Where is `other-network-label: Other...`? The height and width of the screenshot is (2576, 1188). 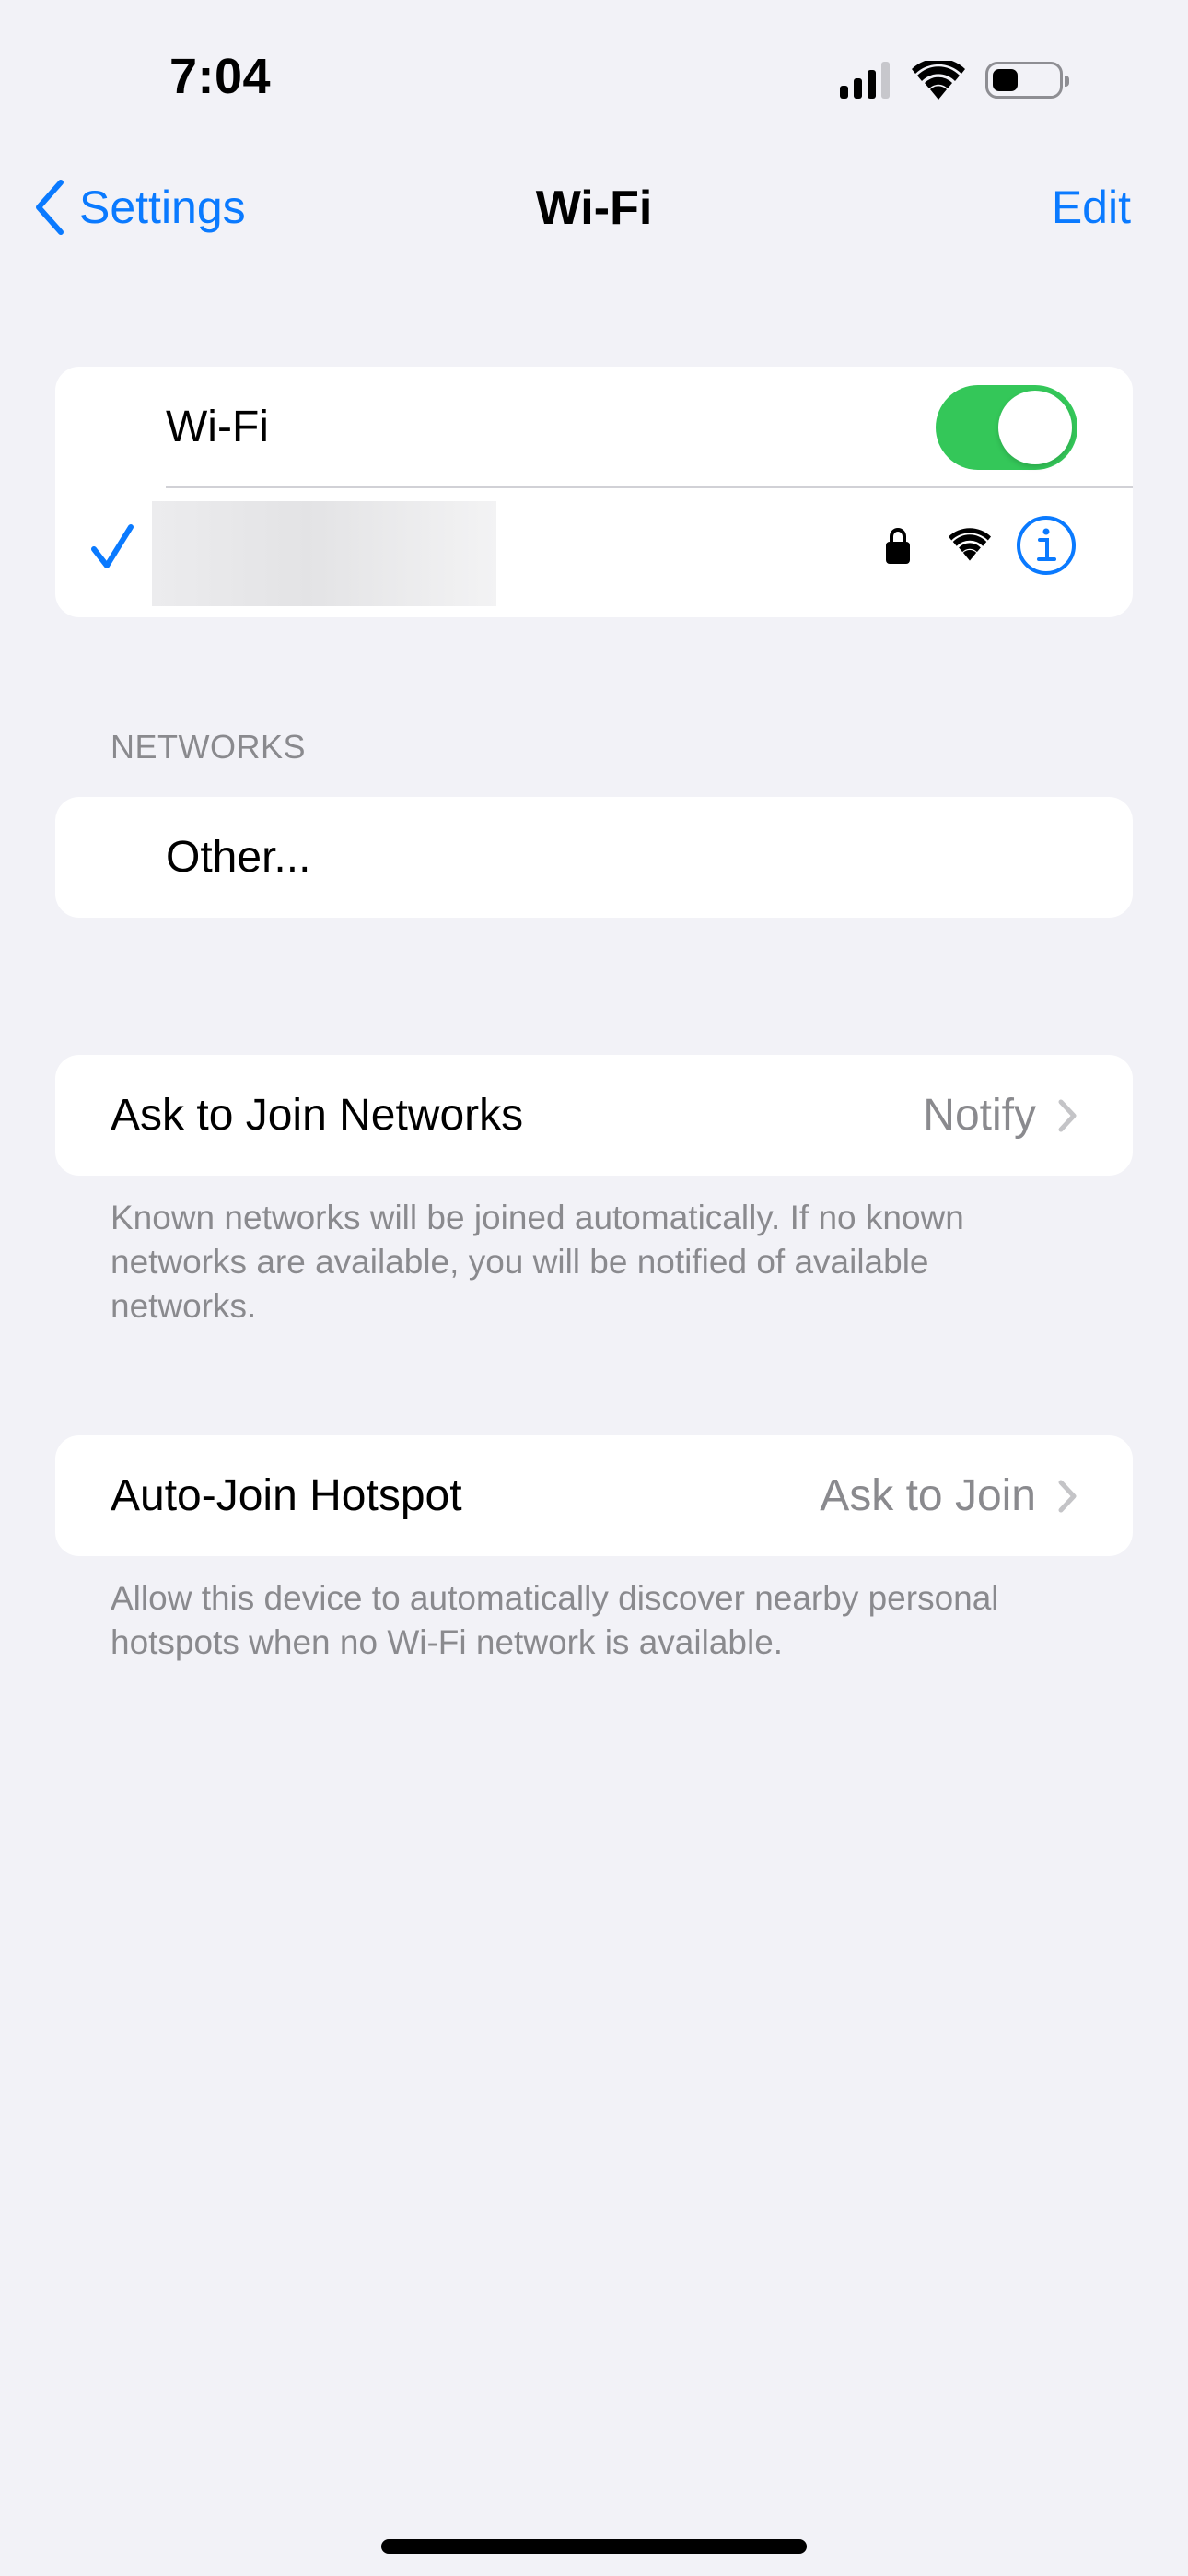 other-network-label: Other... is located at coordinates (239, 857).